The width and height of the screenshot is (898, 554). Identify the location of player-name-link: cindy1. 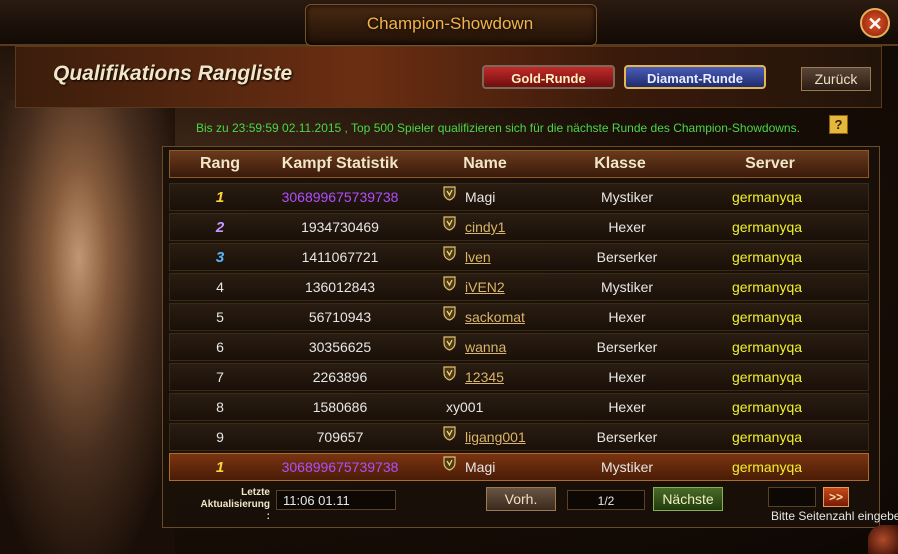
(485, 227).